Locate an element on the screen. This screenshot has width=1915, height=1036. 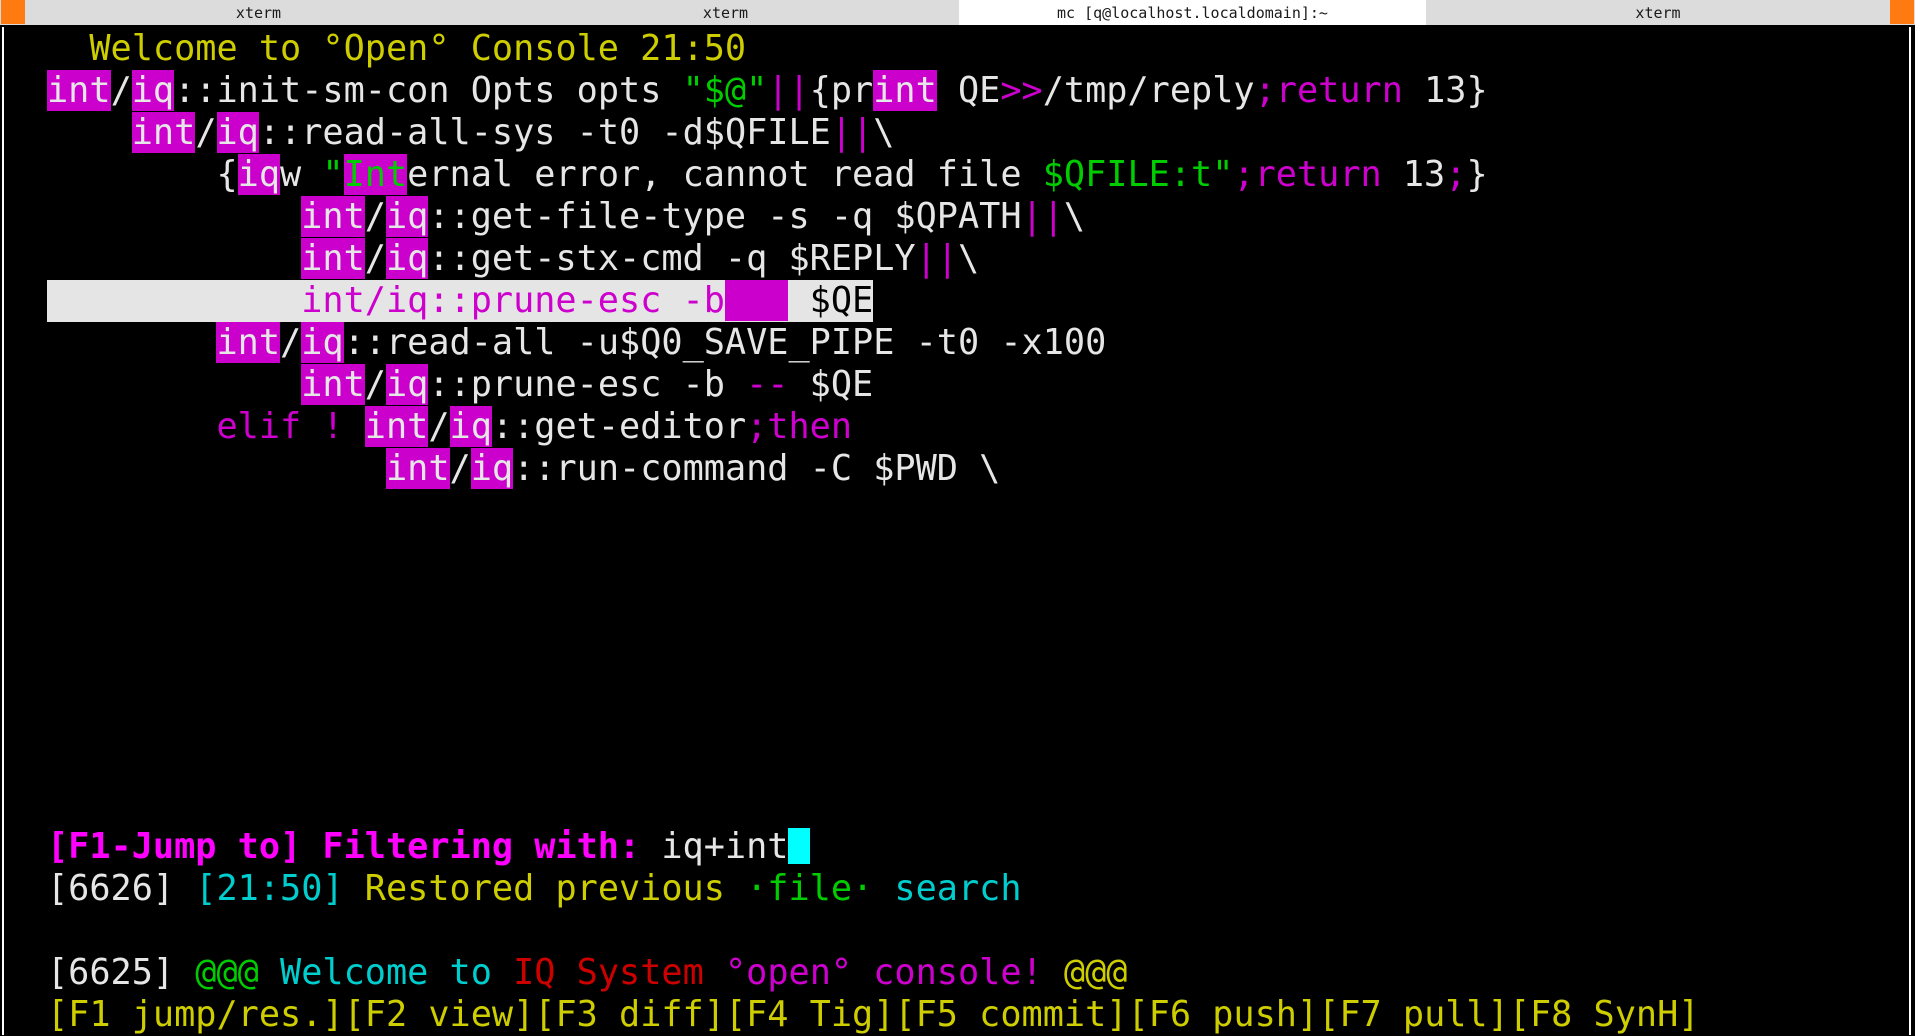
code-text: ::get-file-type -s -q $QPATH is located at coordinates (725, 216).